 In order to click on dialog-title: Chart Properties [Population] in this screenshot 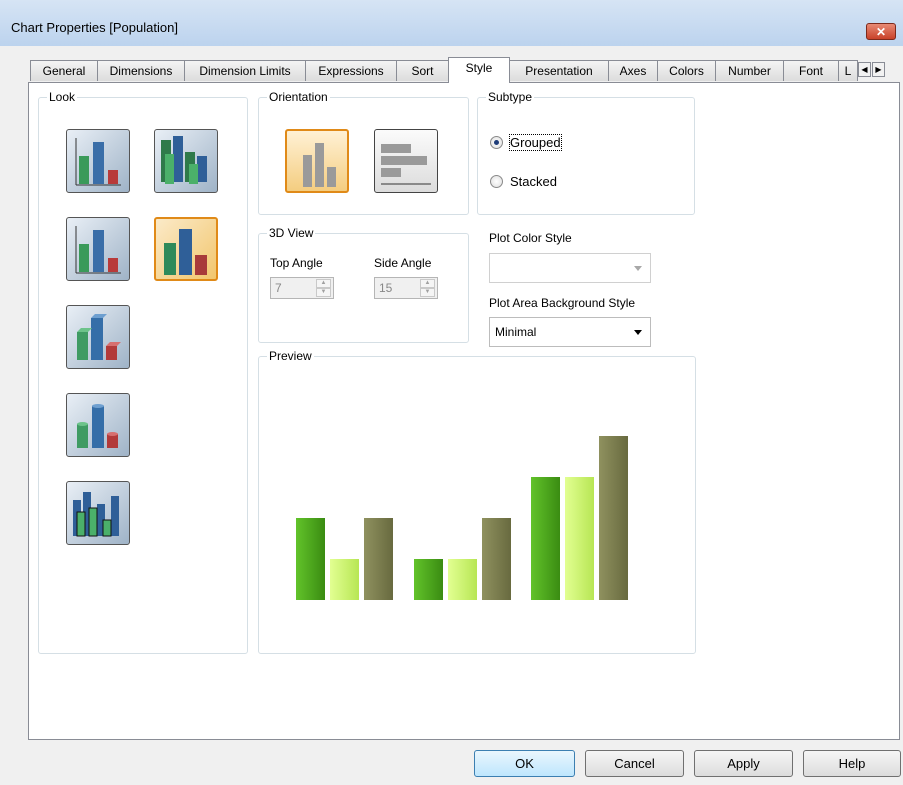, I will do `click(94, 27)`.